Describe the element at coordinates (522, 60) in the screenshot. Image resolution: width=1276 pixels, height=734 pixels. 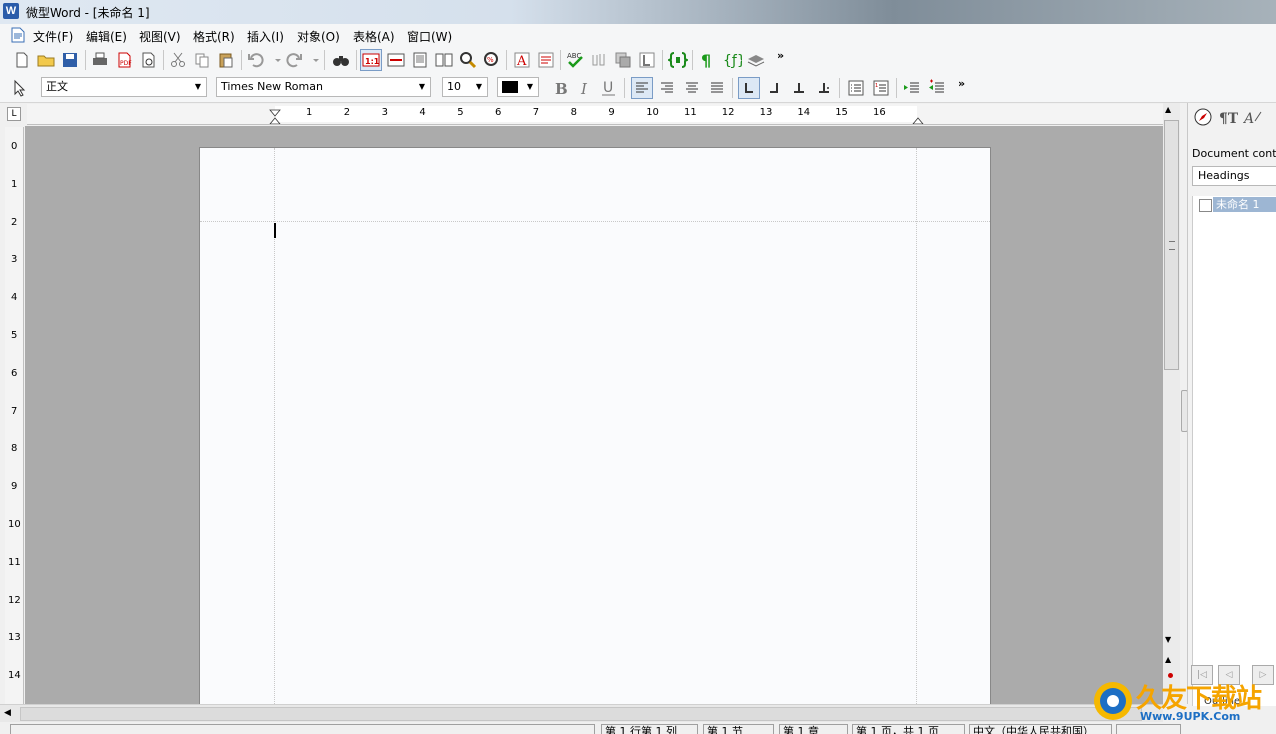
I see `font-color-icon: A` at that location.